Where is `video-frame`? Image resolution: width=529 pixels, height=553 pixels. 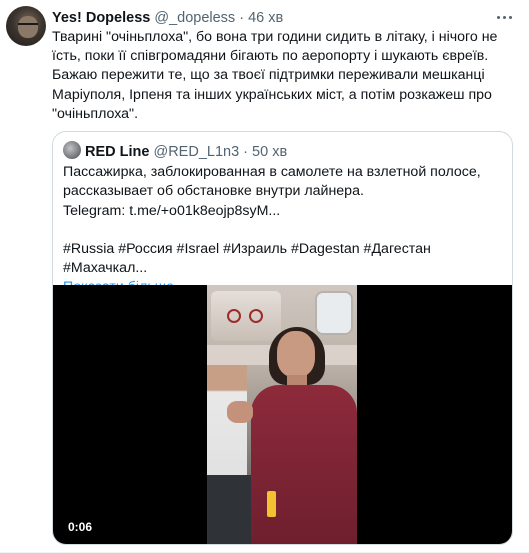 video-frame is located at coordinates (282, 414).